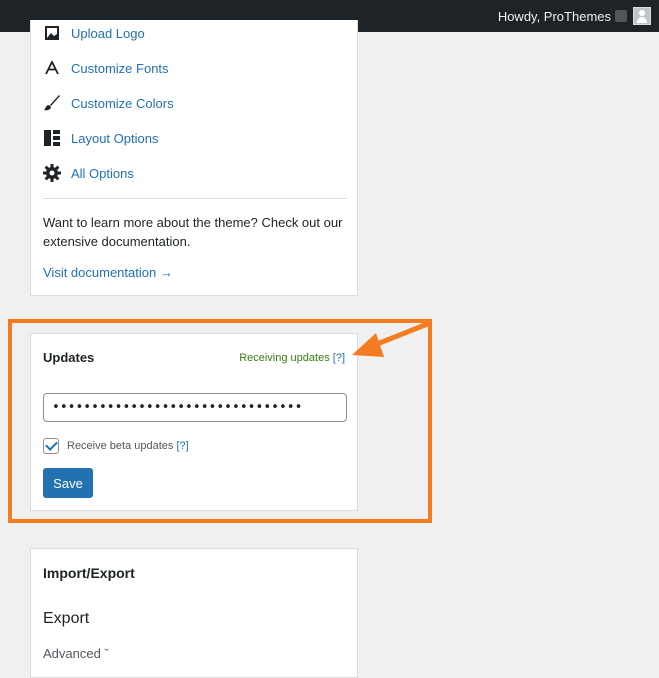 This screenshot has height=678, width=659. Describe the element at coordinates (69, 357) in the screenshot. I see `updates-title: Updates` at that location.